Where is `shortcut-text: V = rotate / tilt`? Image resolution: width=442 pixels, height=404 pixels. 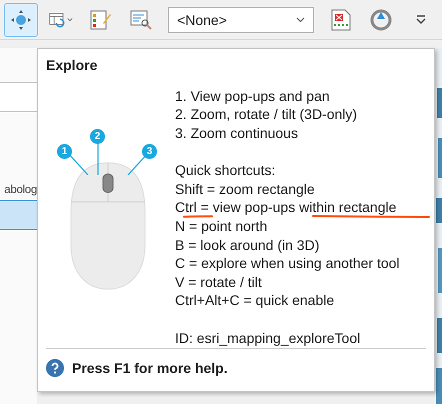 shortcut-text: V = rotate / tilt is located at coordinates (219, 282).